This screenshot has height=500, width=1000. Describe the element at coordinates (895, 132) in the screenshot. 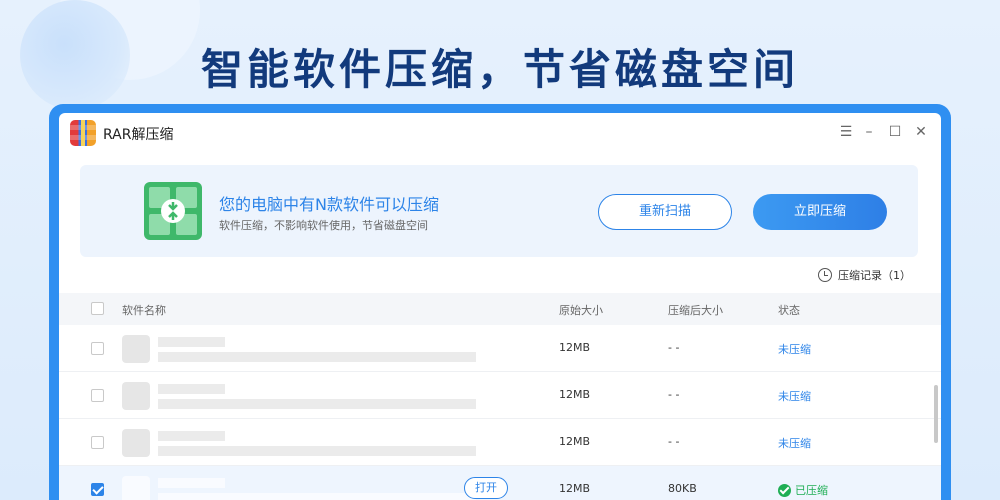

I see `maximize-icon: ☐` at that location.